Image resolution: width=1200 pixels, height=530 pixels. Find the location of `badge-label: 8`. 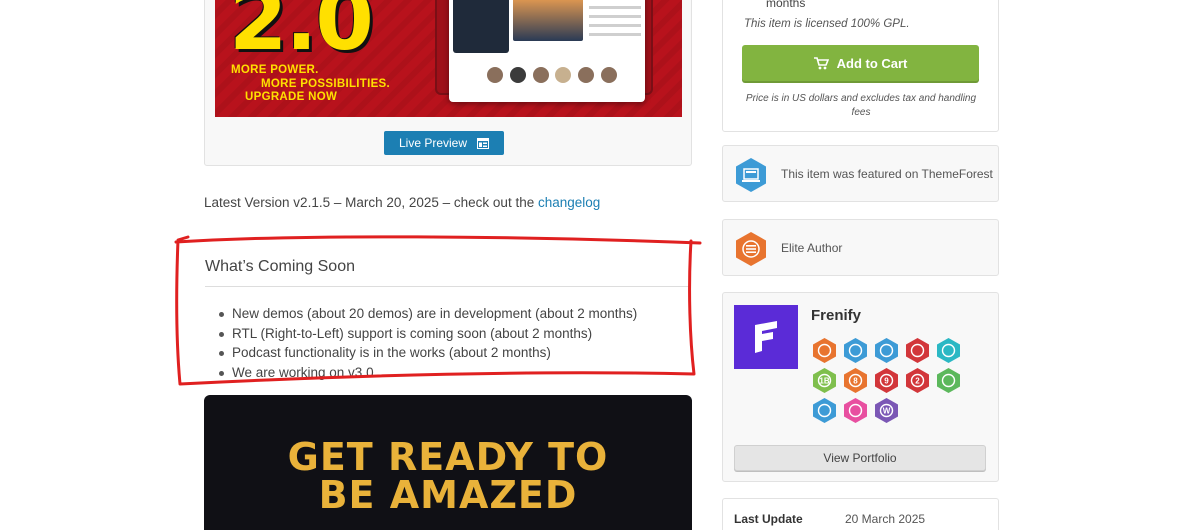

badge-label: 8 is located at coordinates (855, 381).